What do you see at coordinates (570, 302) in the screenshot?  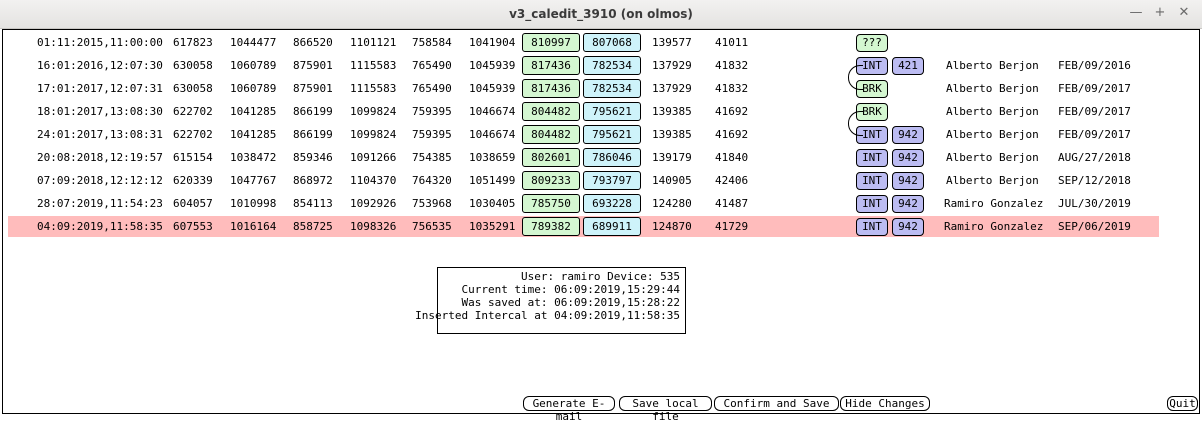 I see `info-saved-at: Was saved at: 06:09:2019,15:28:22` at bounding box center [570, 302].